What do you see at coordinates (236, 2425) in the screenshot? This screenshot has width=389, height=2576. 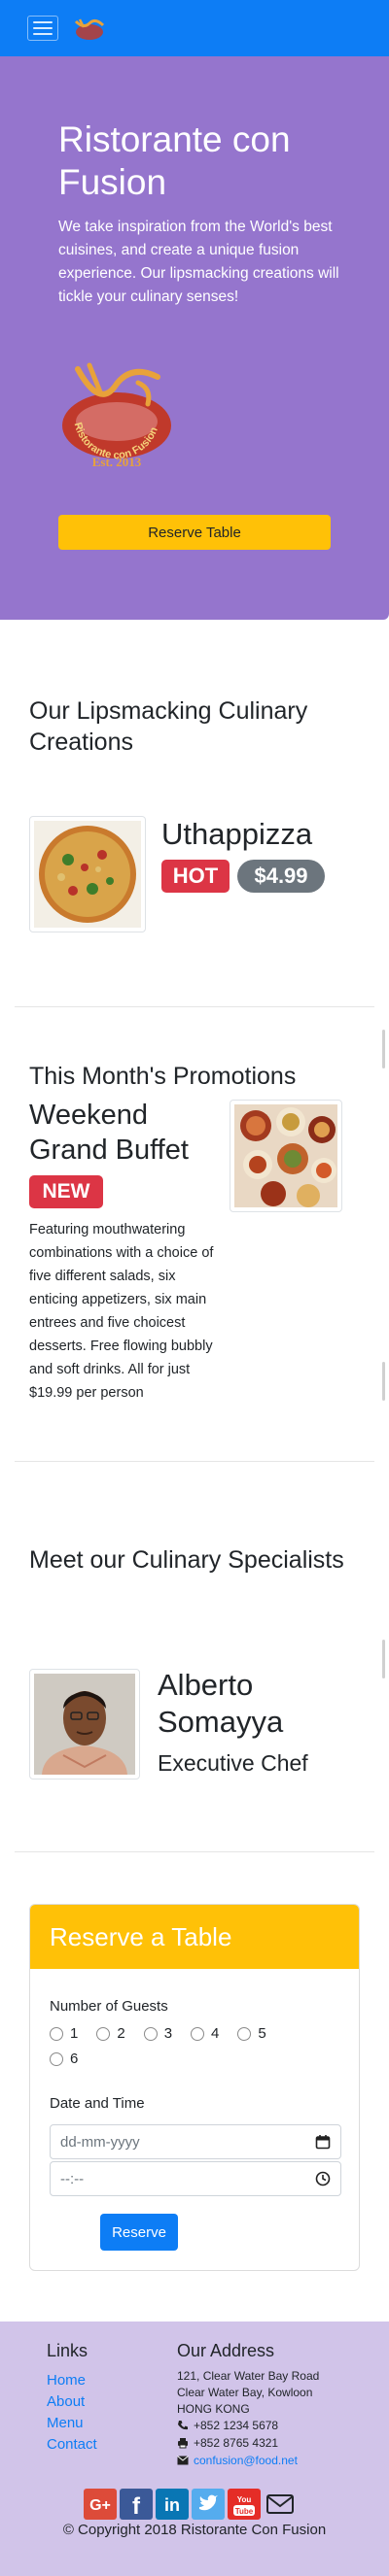 I see `phone-number: +852 1234 5678` at bounding box center [236, 2425].